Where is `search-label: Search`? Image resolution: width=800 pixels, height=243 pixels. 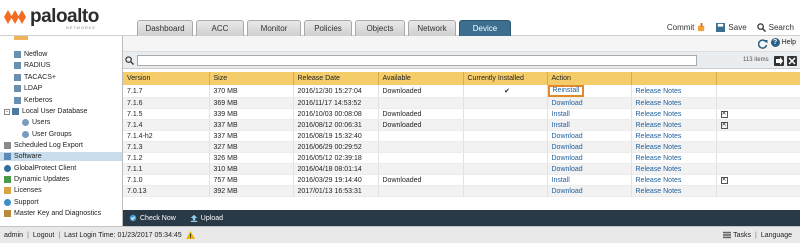
search-label: Search is located at coordinates (781, 27).